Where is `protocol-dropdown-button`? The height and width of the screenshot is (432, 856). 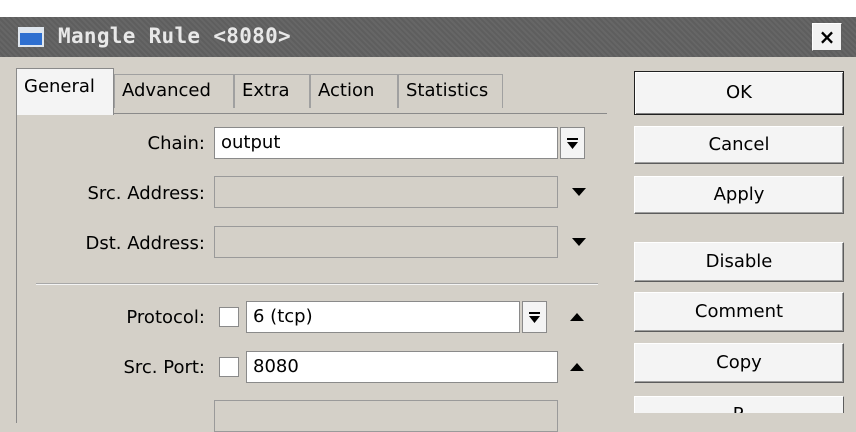 protocol-dropdown-button is located at coordinates (534, 317).